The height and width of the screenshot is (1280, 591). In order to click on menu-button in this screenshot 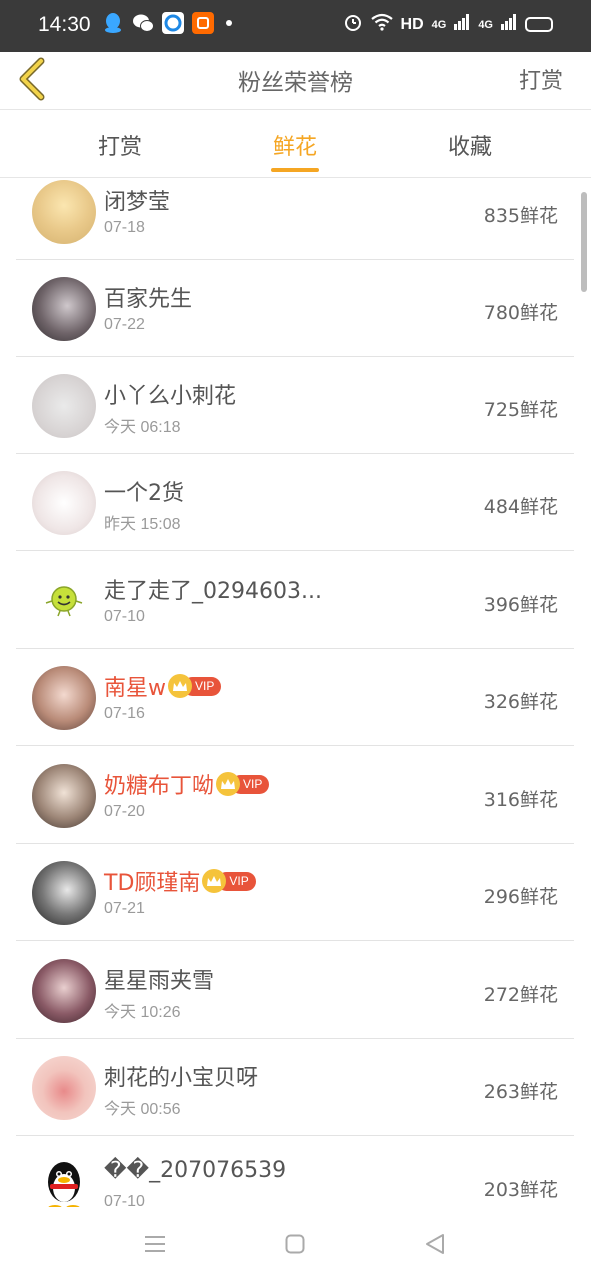, I will do `click(155, 1244)`.